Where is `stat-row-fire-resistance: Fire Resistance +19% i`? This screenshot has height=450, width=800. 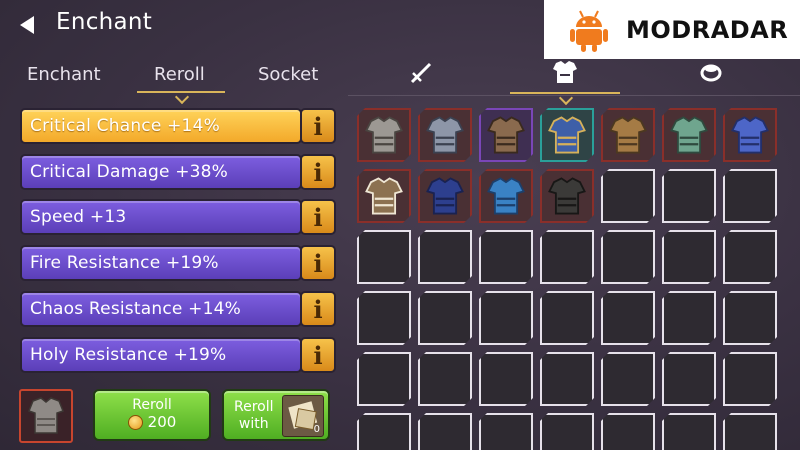
stat-row-fire-resistance: Fire Resistance +19% i is located at coordinates (178, 263).